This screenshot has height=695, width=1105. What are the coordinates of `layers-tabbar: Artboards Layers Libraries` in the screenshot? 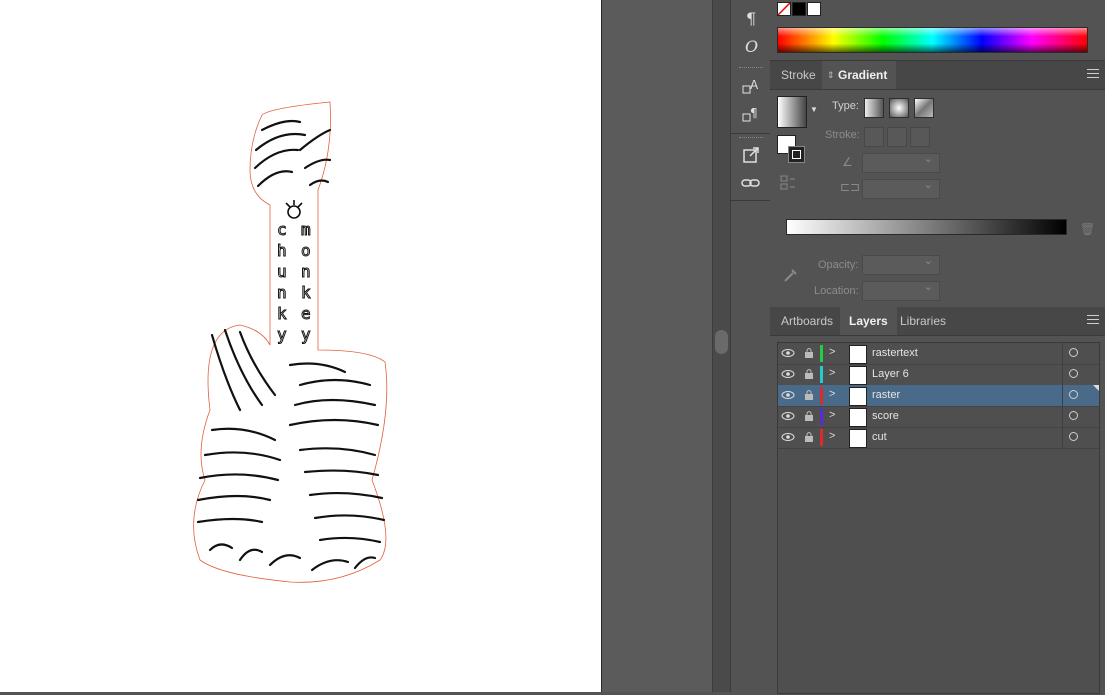 It's located at (937, 321).